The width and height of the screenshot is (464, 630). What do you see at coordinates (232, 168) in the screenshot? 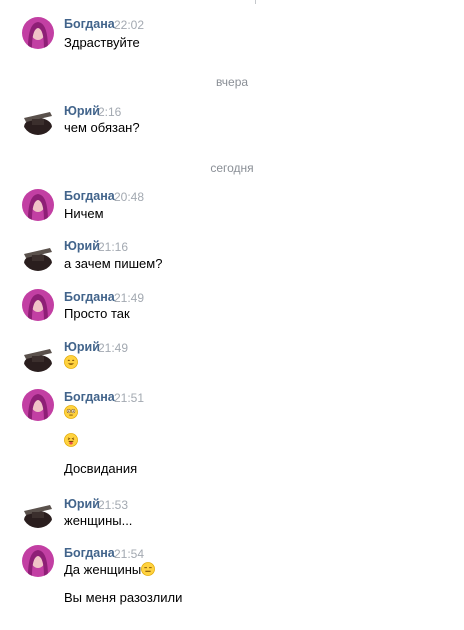
I see `date-divider: сегодня` at bounding box center [232, 168].